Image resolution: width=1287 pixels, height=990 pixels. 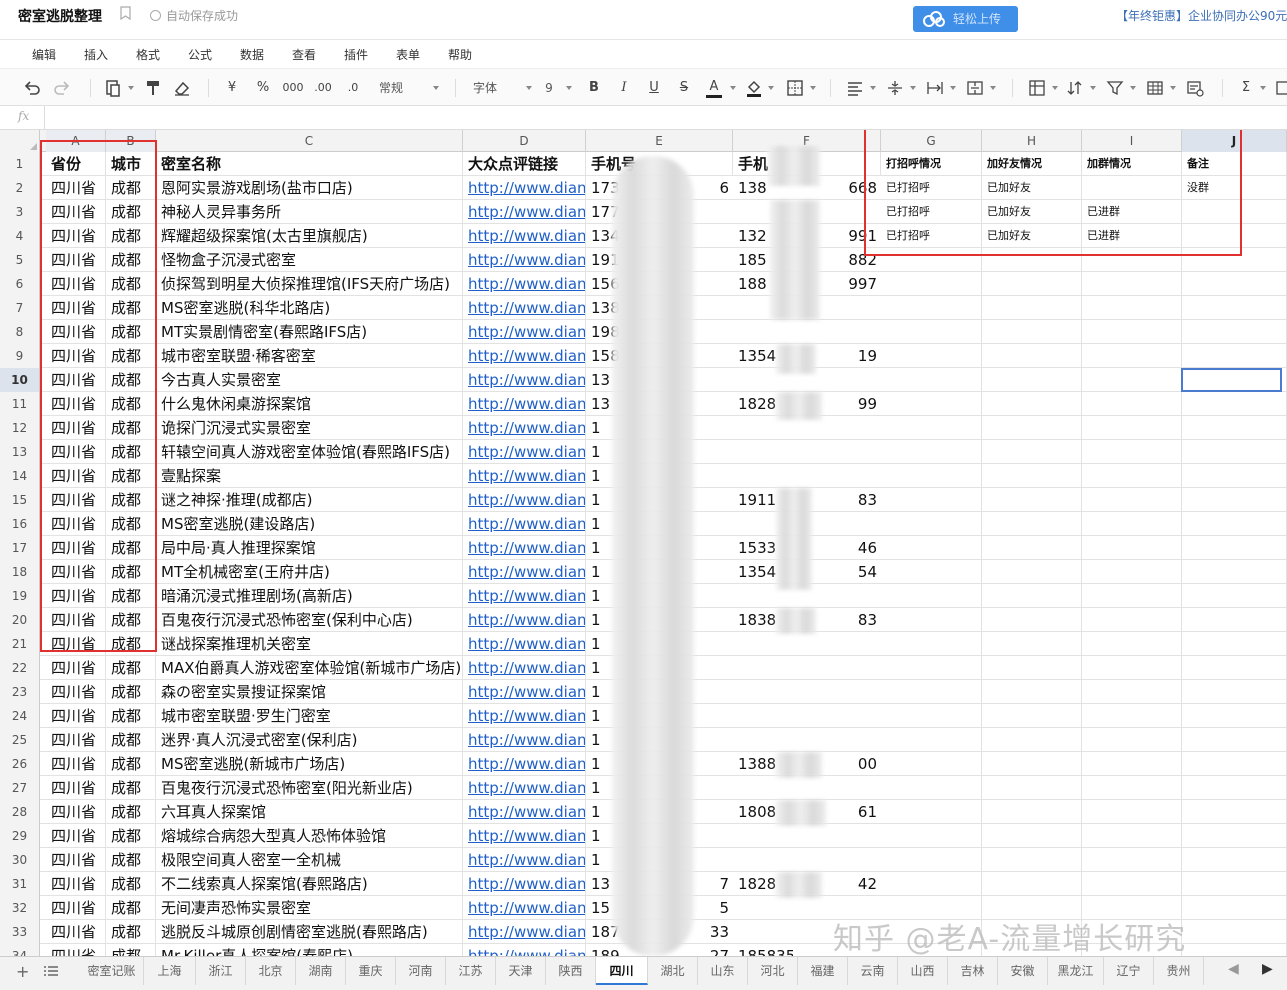 What do you see at coordinates (22, 971) in the screenshot?
I see `add-sheet-icon: +` at bounding box center [22, 971].